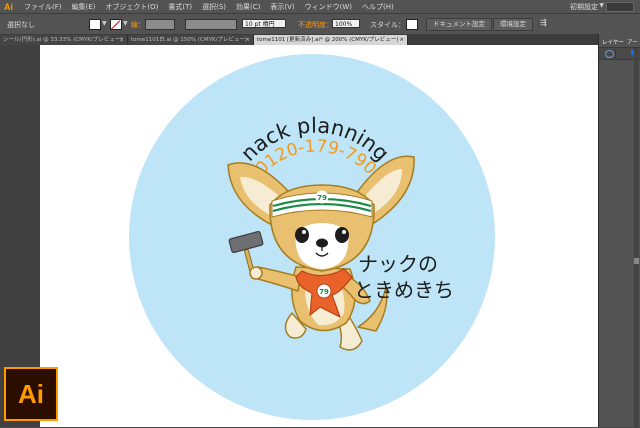  I want to click on fill-swatch, so click(95, 24).